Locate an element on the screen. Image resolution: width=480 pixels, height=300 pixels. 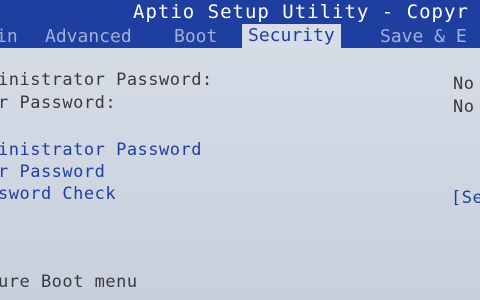
tab-boot: Boot is located at coordinates (195, 36).